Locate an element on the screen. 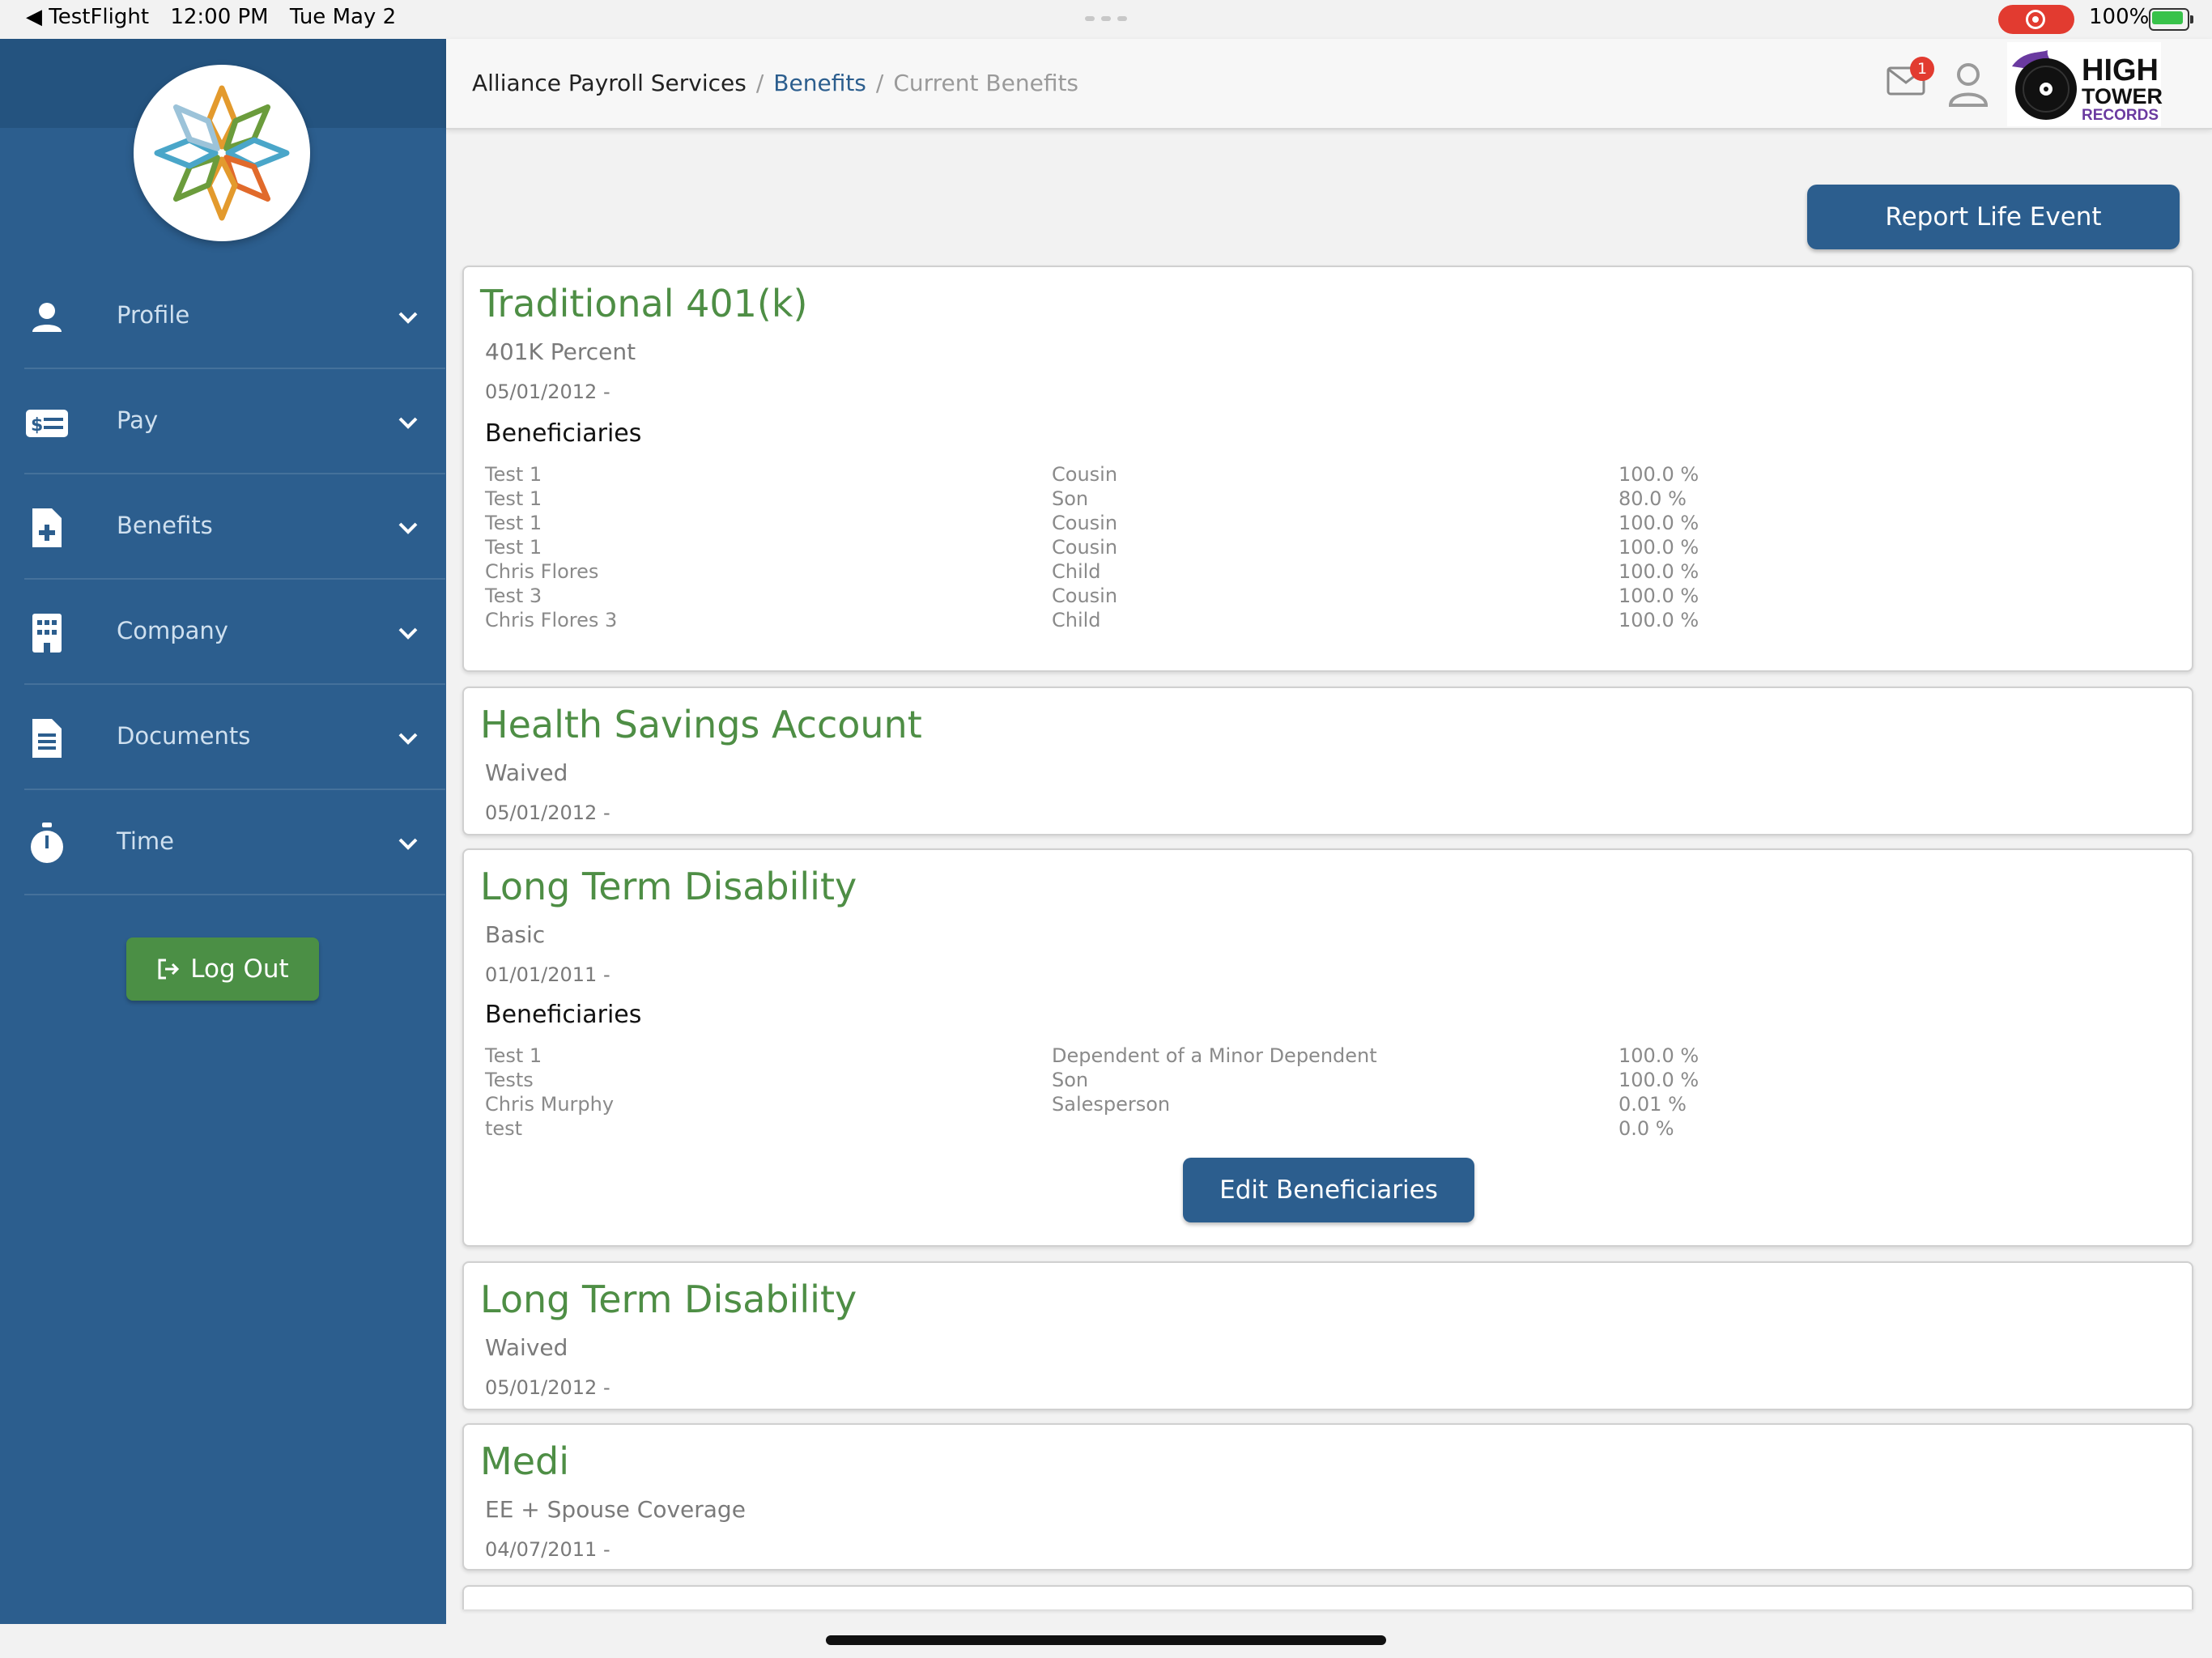  beneficiary-percent: 0.0 % is located at coordinates (1647, 1128).